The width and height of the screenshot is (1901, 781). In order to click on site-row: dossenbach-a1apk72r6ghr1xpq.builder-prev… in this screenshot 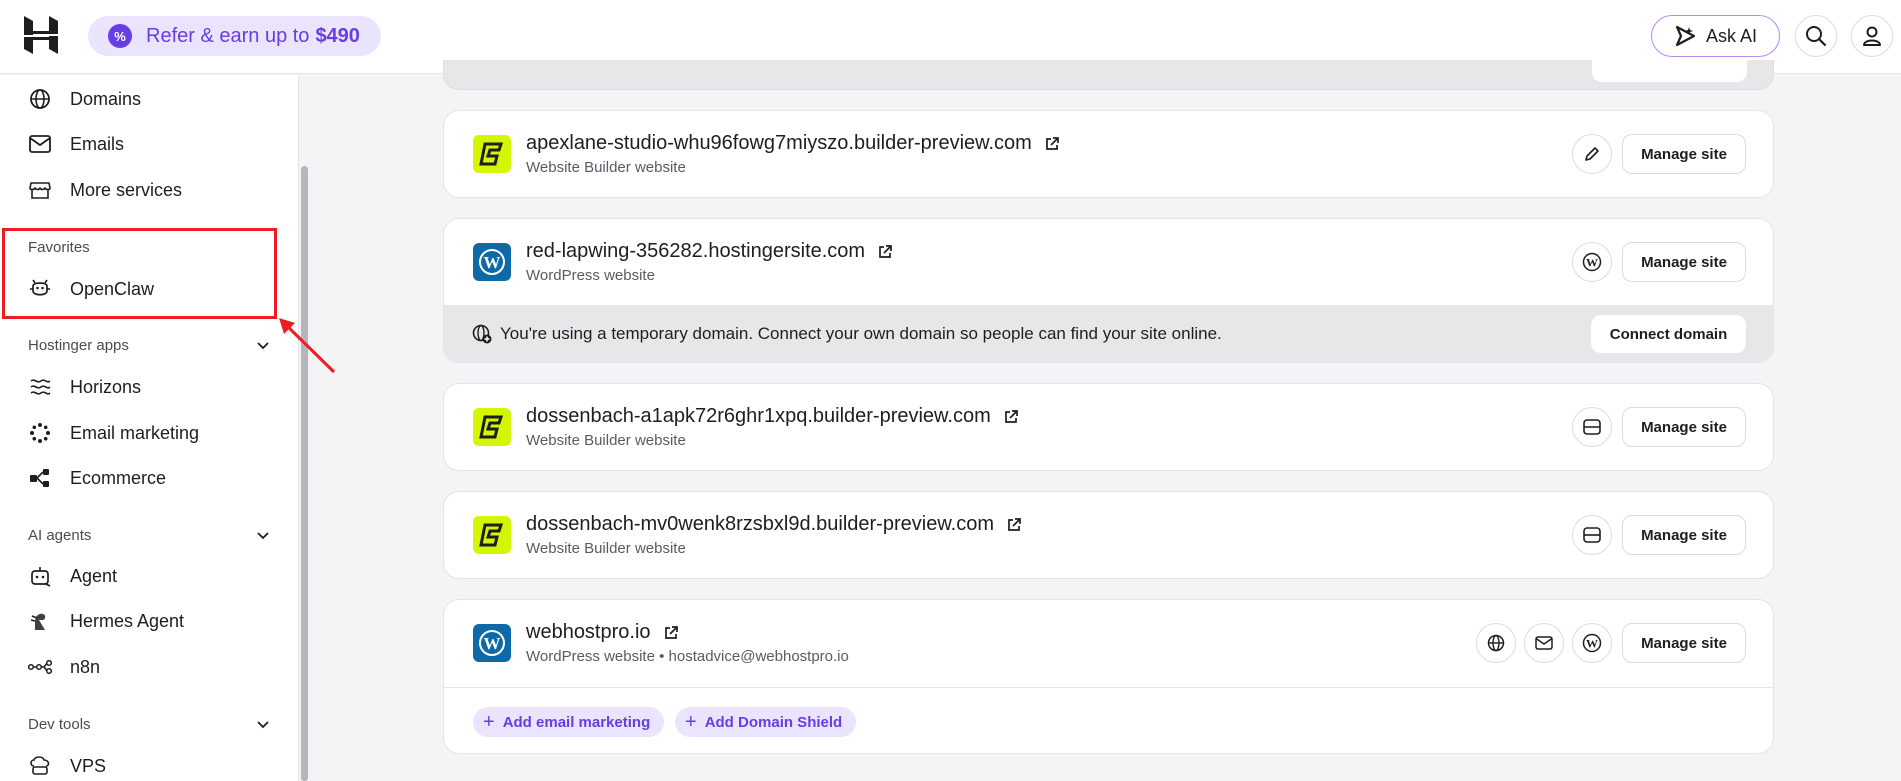, I will do `click(1108, 427)`.